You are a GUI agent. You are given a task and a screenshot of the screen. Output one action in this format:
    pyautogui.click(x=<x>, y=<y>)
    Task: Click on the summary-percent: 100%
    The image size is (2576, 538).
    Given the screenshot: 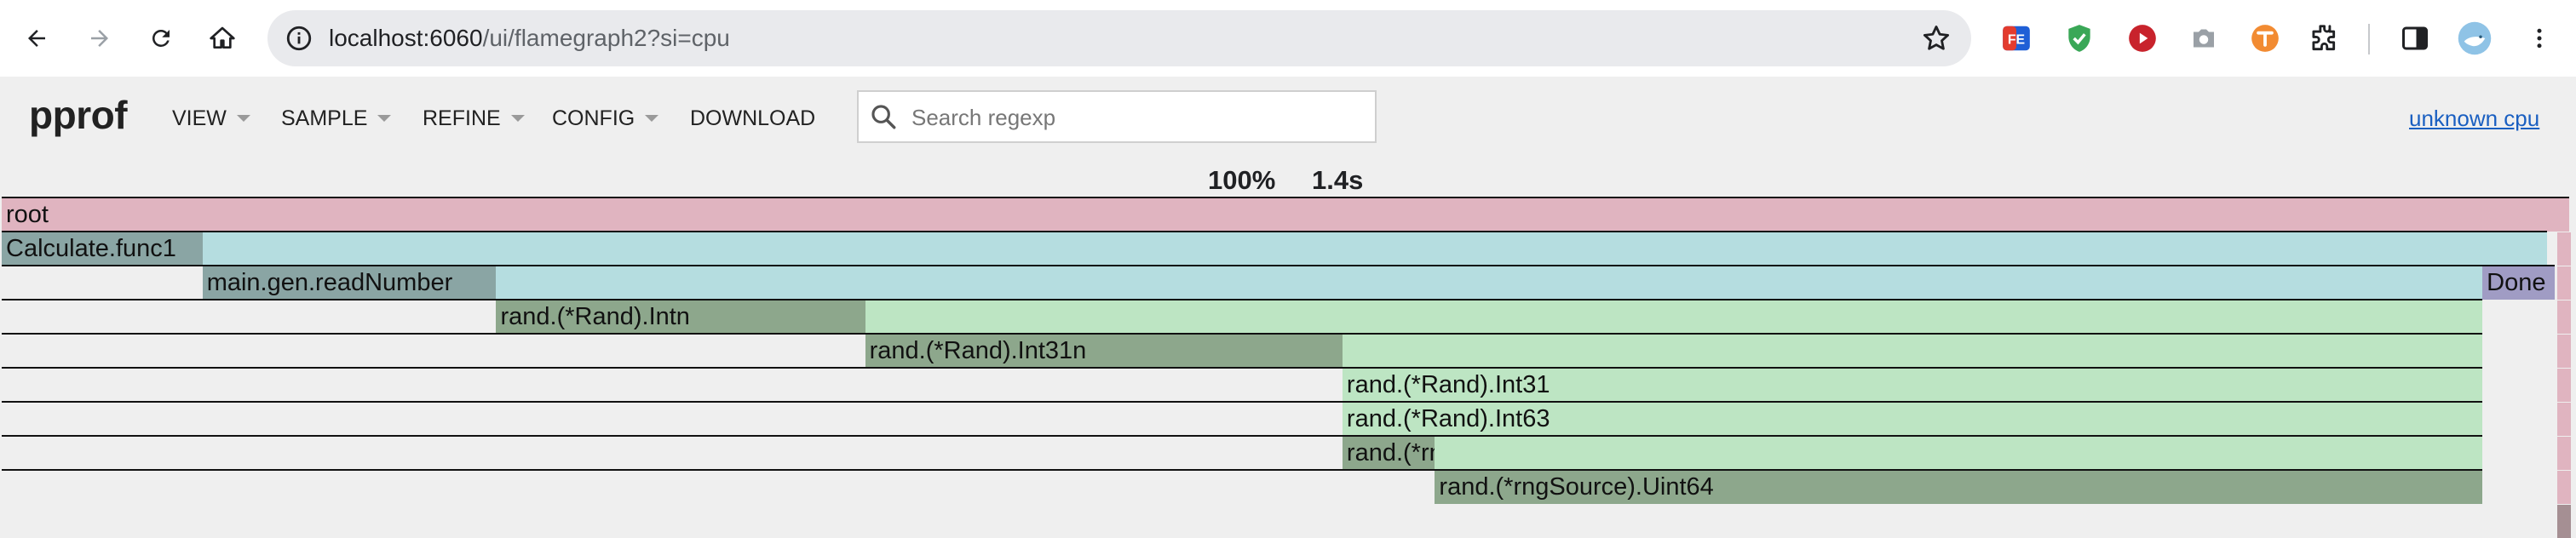 What is the action you would take?
    pyautogui.click(x=1242, y=180)
    